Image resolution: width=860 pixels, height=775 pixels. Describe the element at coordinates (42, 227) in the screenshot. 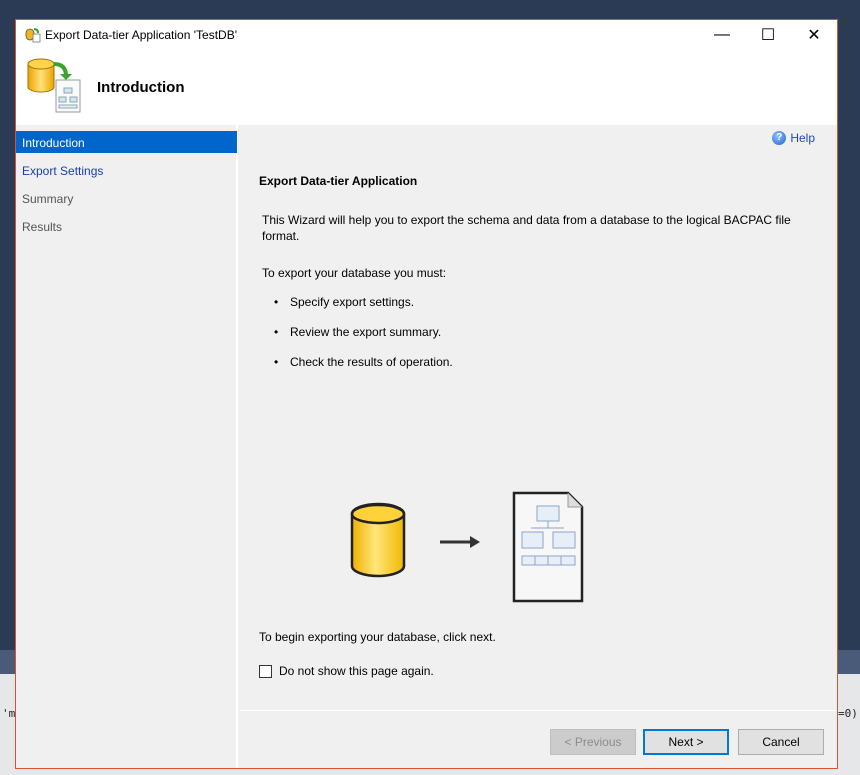

I see `sidebar-item-results: Results` at that location.